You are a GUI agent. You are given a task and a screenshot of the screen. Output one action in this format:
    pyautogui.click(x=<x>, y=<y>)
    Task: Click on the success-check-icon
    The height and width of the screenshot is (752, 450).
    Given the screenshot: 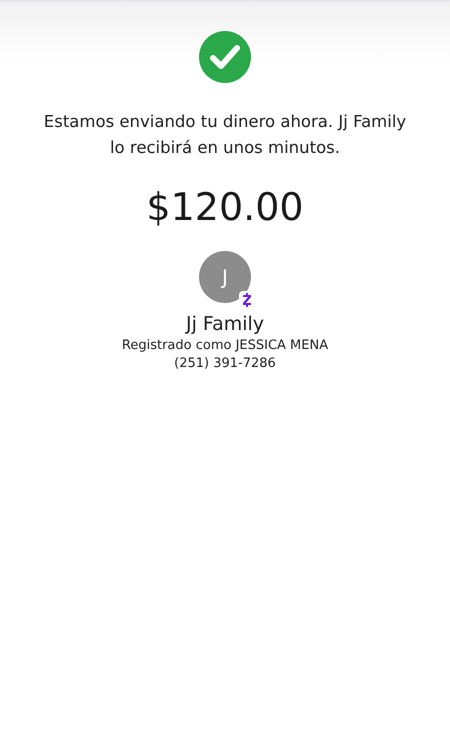 What is the action you would take?
    pyautogui.click(x=225, y=57)
    